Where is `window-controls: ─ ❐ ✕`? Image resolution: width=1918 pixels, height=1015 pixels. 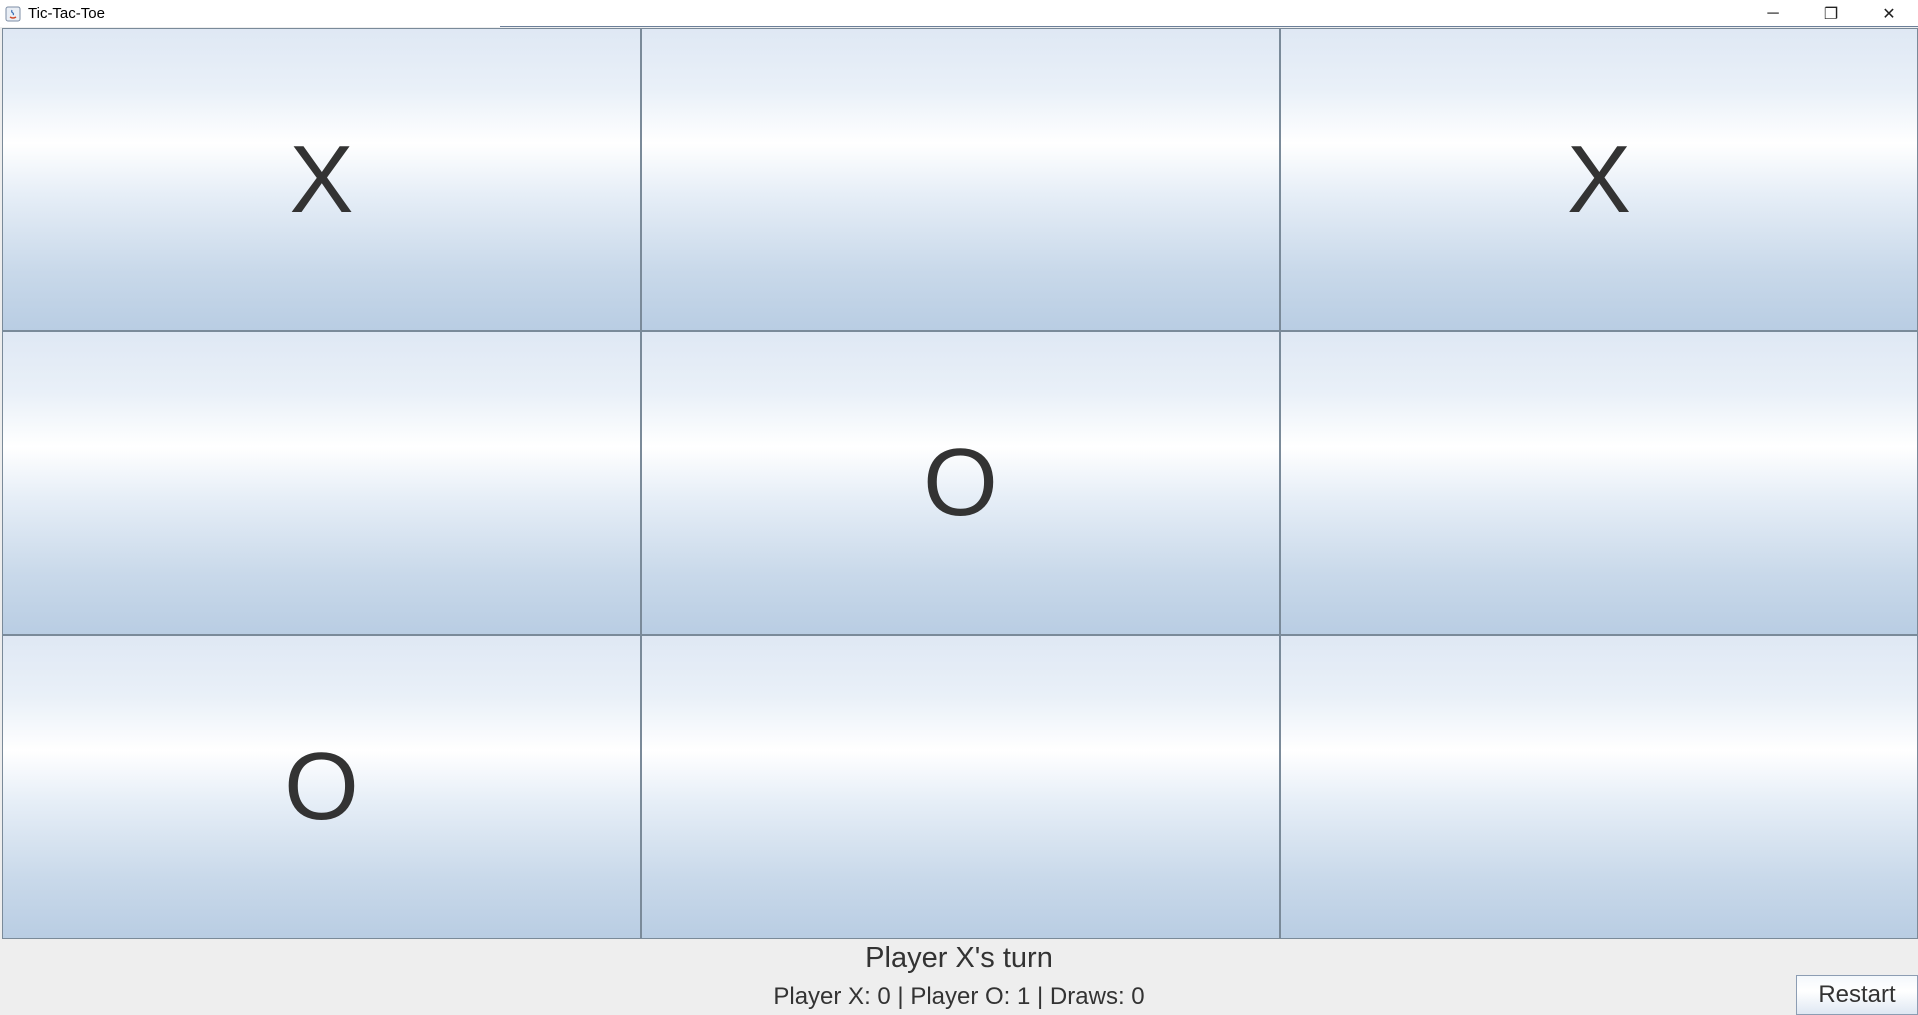 window-controls: ─ ❐ ✕ is located at coordinates (1831, 13).